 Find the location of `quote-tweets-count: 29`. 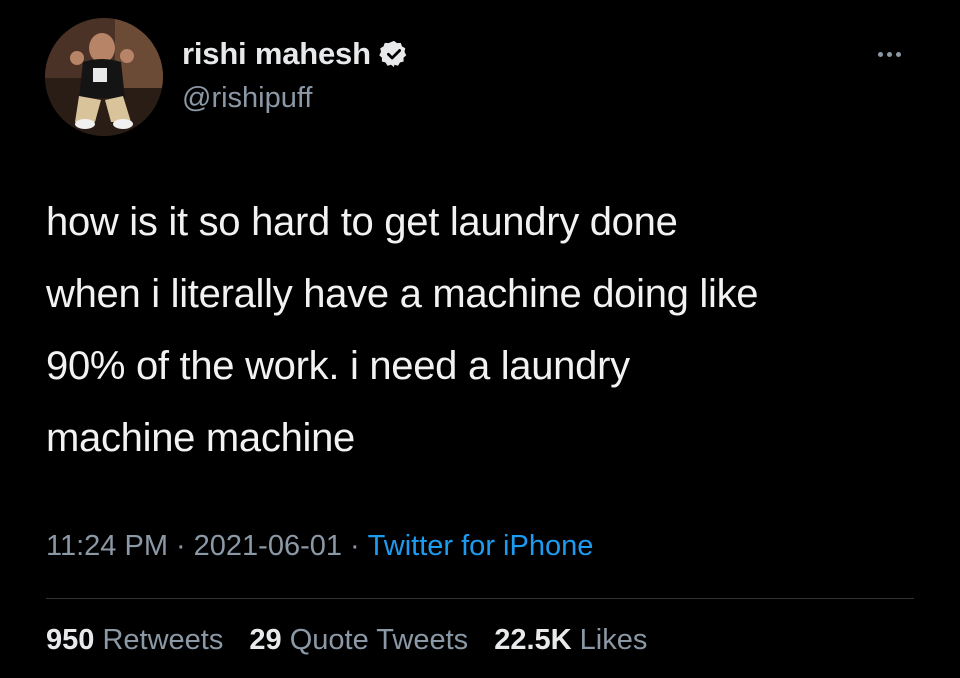

quote-tweets-count: 29 is located at coordinates (265, 640).